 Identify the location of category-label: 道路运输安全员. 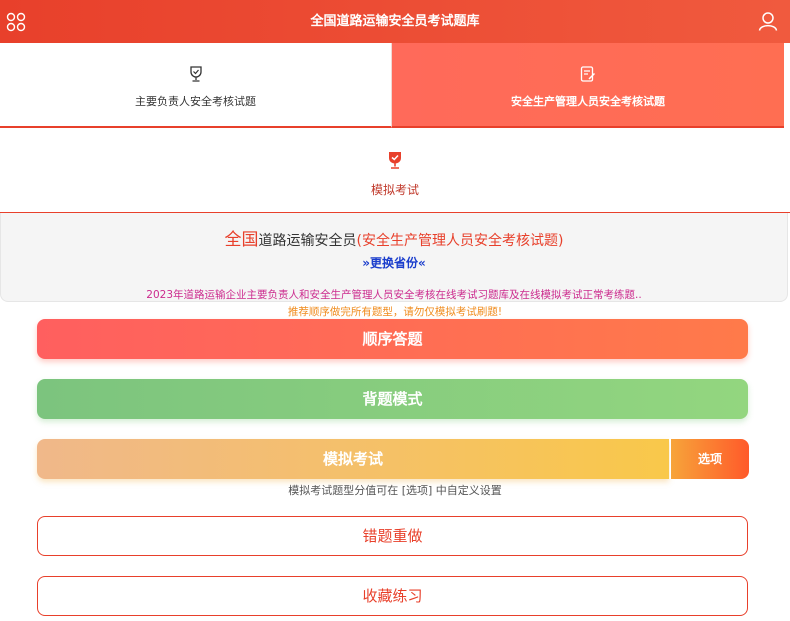
(307, 241).